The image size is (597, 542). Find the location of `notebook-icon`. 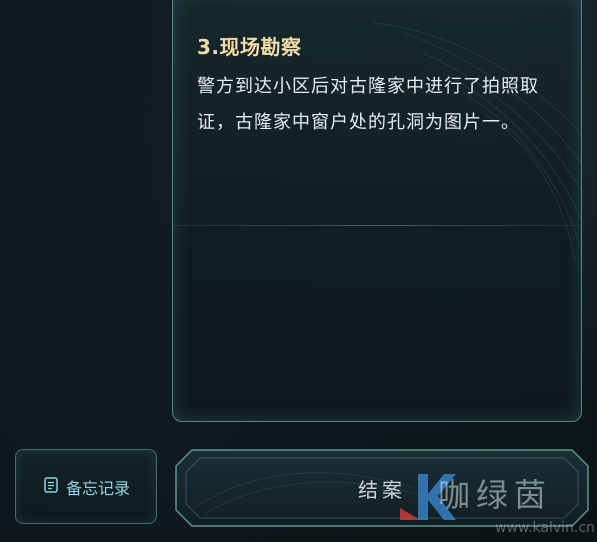

notebook-icon is located at coordinates (51, 487).